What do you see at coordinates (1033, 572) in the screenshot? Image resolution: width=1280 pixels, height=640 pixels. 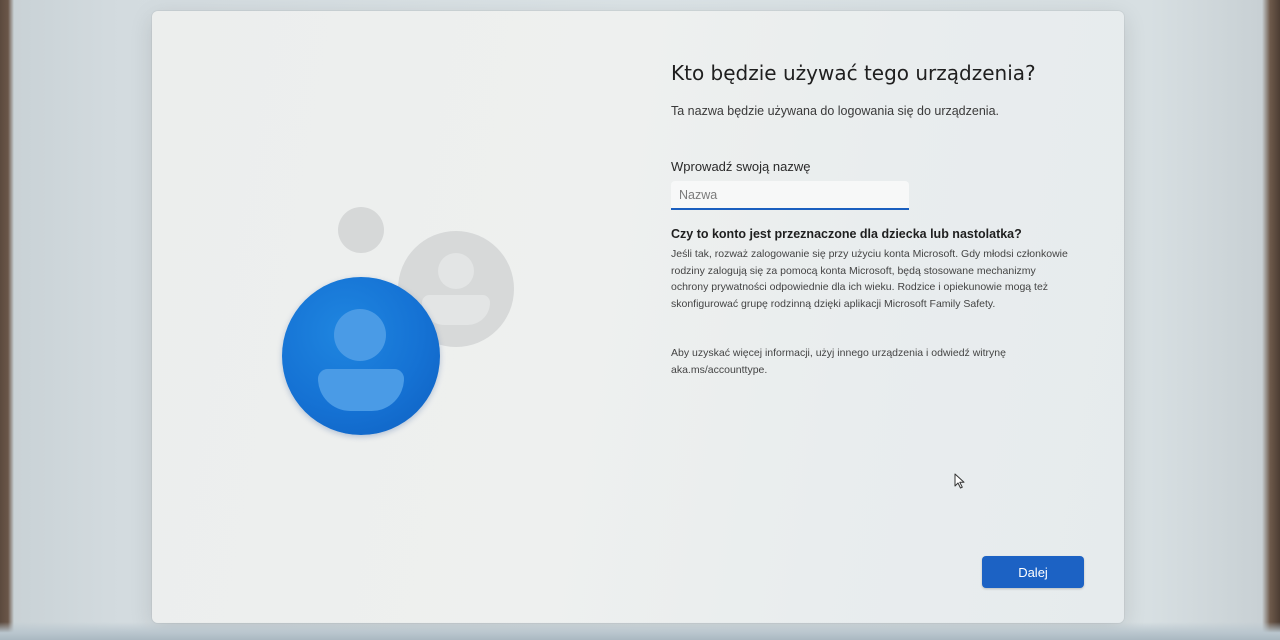 I see `next-button: Dalej` at bounding box center [1033, 572].